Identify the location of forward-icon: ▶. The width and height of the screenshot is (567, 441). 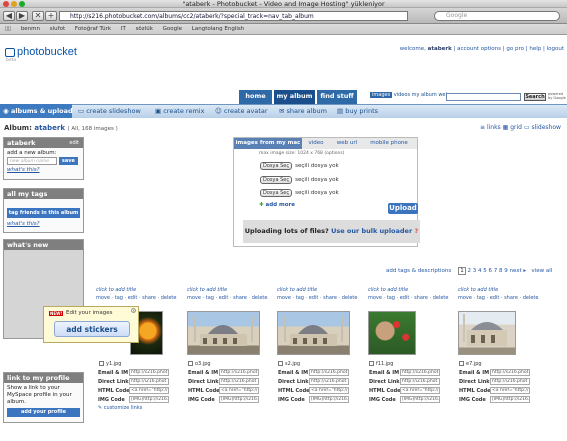
(22, 16).